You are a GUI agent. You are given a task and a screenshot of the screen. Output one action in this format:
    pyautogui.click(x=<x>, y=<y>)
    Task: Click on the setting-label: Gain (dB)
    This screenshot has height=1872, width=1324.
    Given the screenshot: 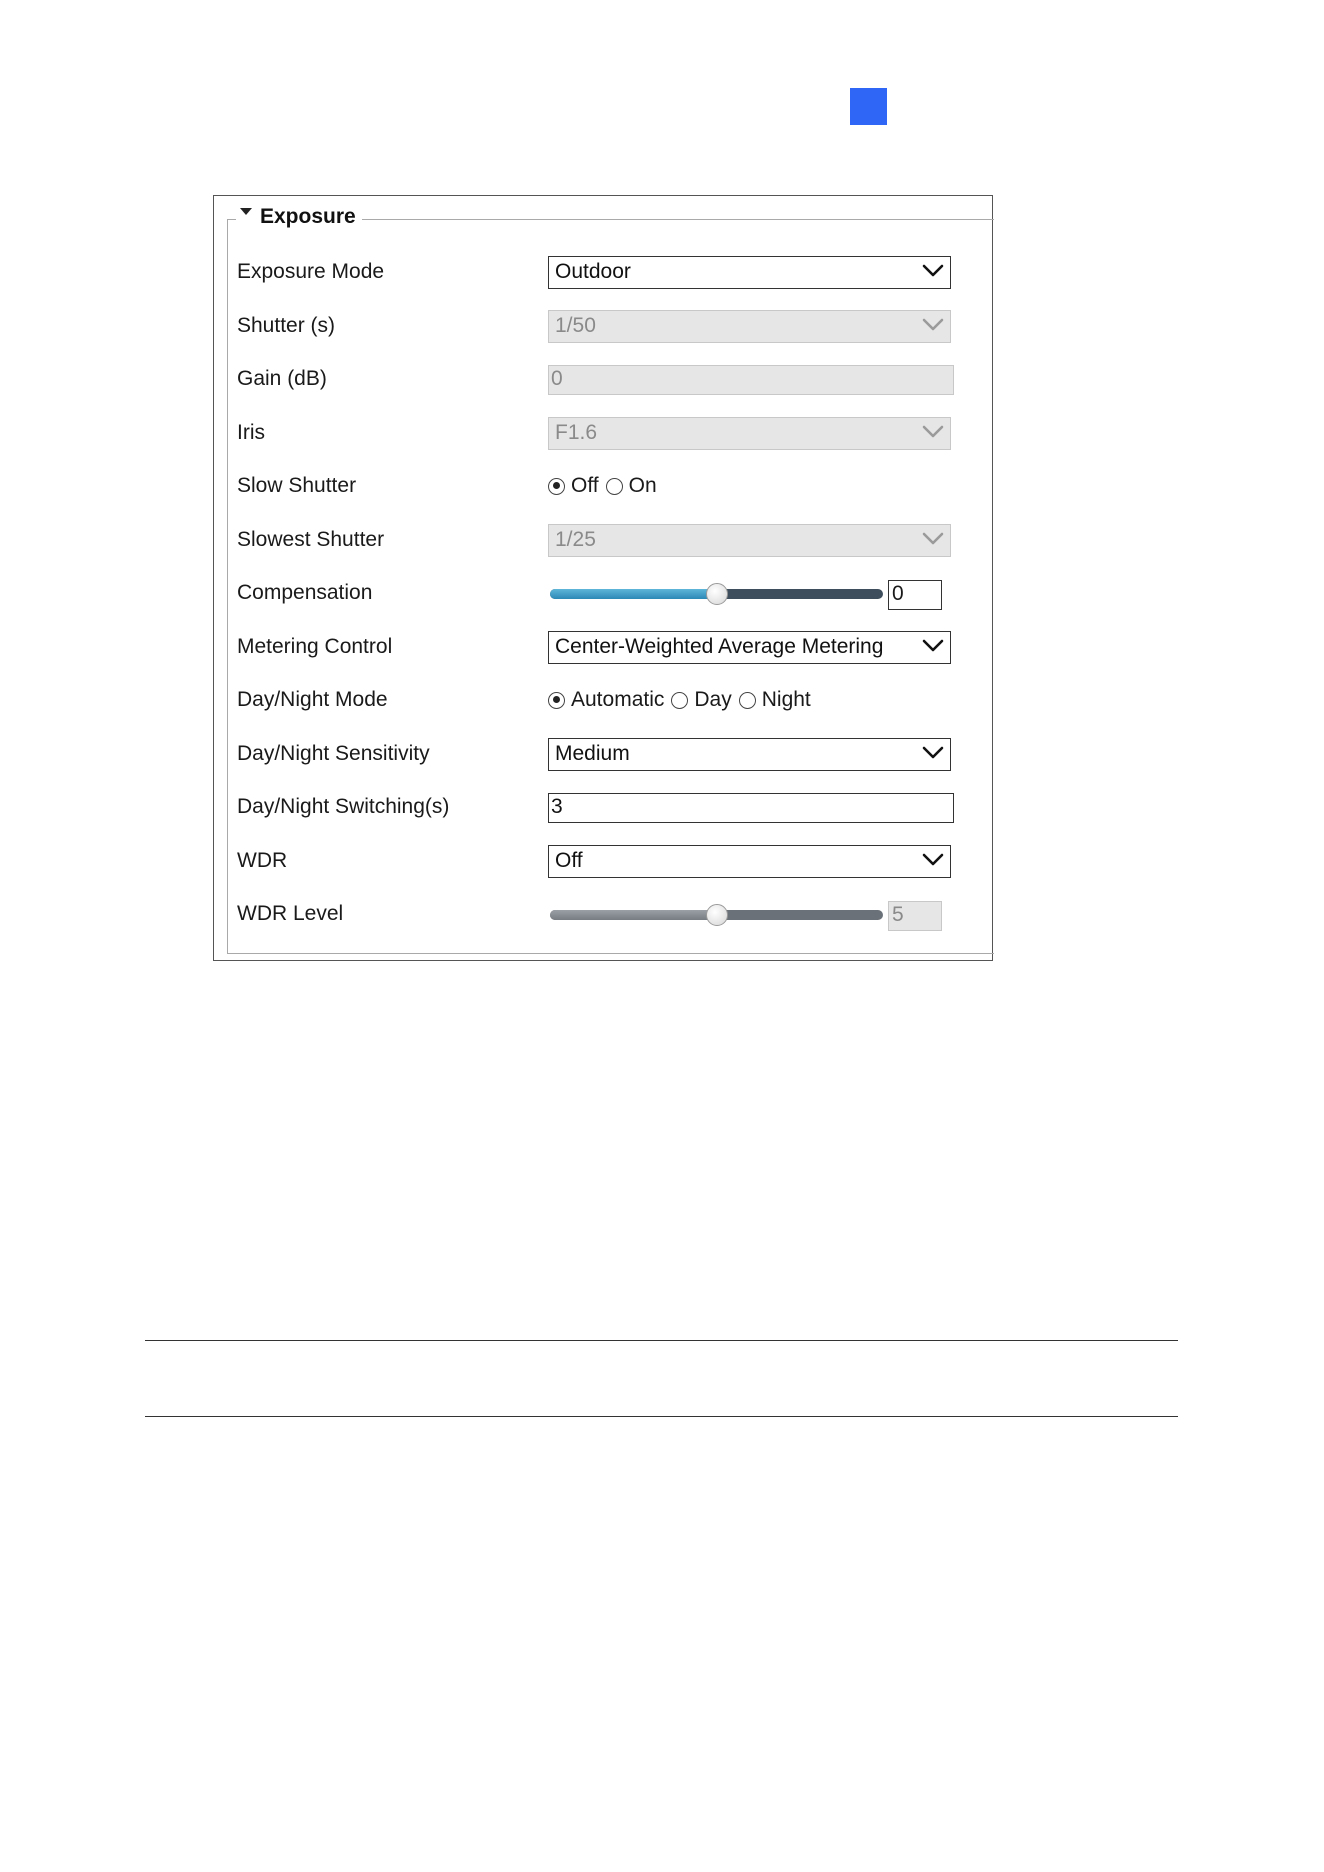 What is the action you would take?
    pyautogui.click(x=282, y=378)
    